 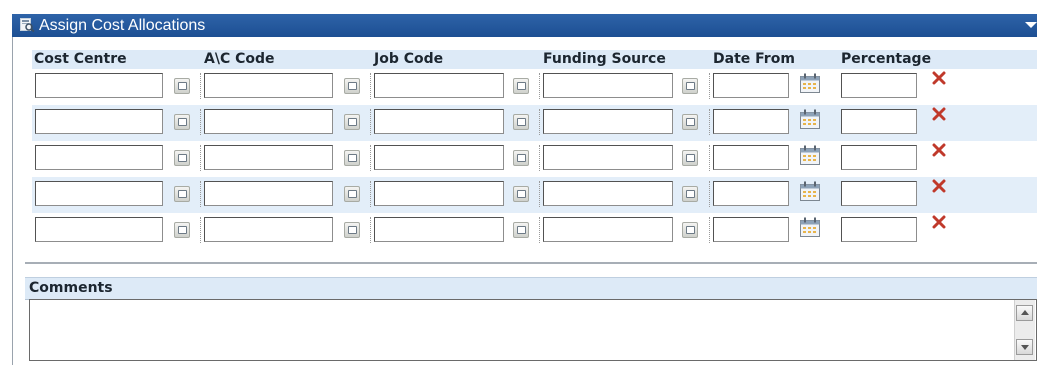 What do you see at coordinates (409, 59) in the screenshot?
I see `header-job-code: Job Code` at bounding box center [409, 59].